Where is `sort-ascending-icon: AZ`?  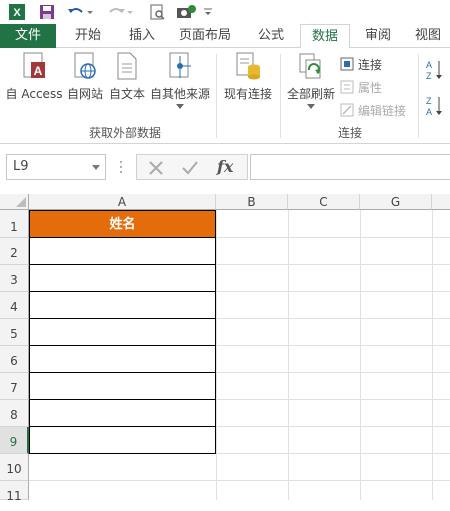
sort-ascending-icon: AZ is located at coordinates (434, 70).